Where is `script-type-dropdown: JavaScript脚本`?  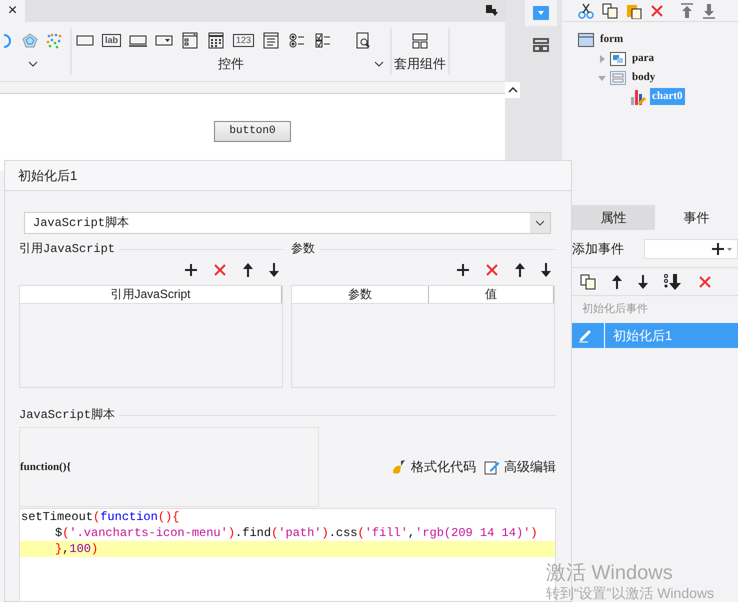 script-type-dropdown: JavaScript脚本 is located at coordinates (287, 223).